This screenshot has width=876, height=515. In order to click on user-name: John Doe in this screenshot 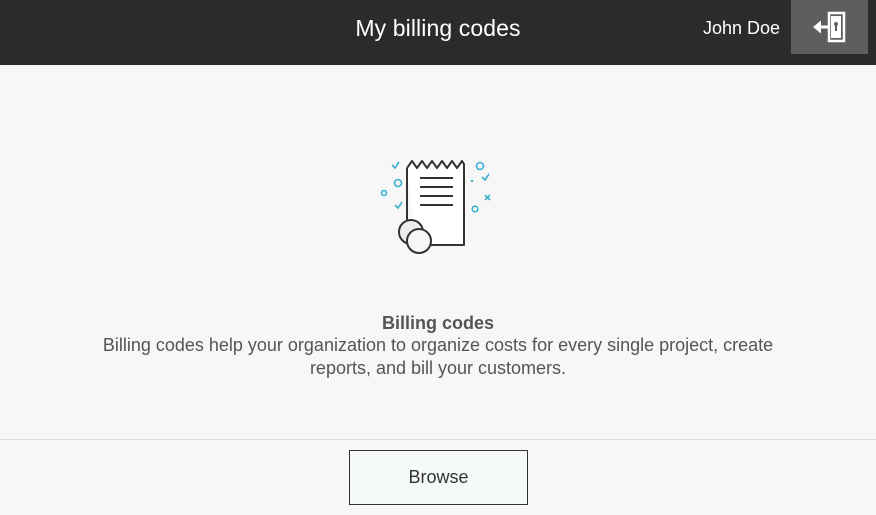, I will do `click(741, 28)`.